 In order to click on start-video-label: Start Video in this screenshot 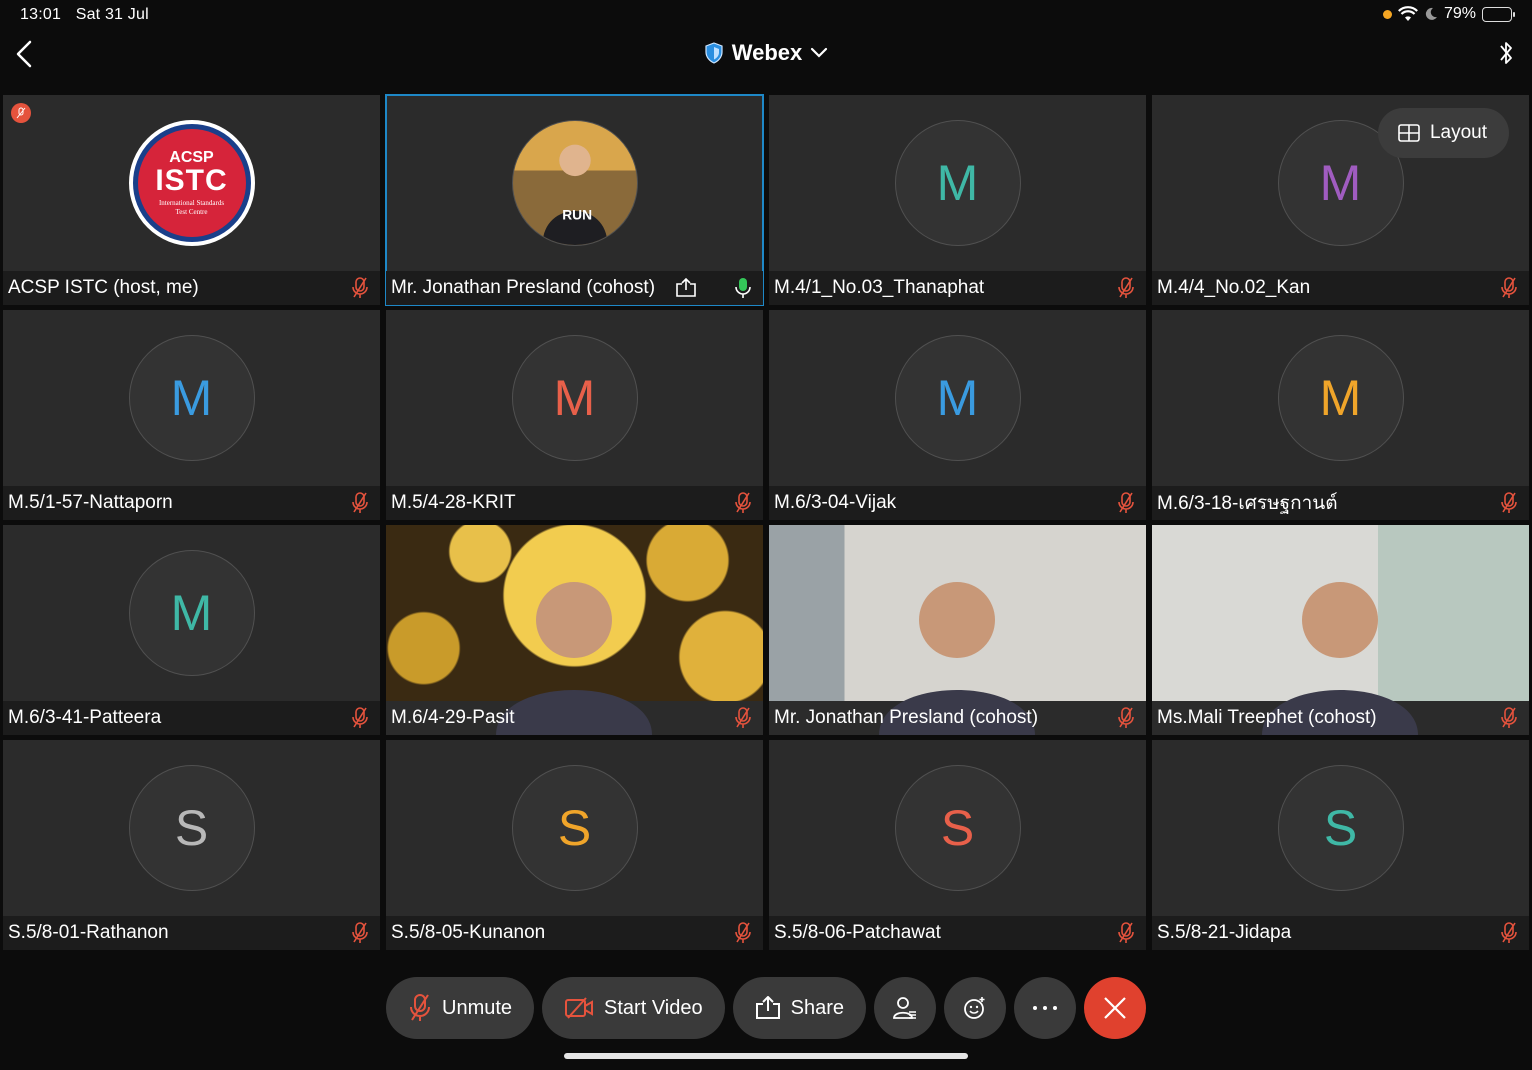, I will do `click(653, 1007)`.